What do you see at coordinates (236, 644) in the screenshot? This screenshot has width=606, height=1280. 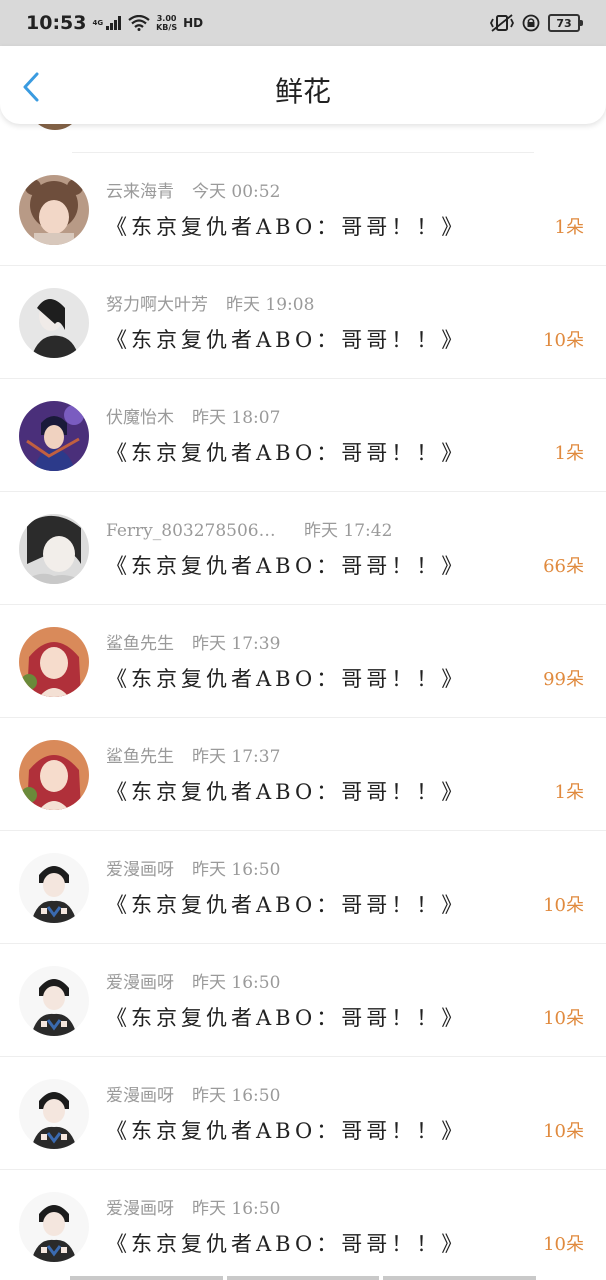 I see `timestamp: 昨天 17:39` at bounding box center [236, 644].